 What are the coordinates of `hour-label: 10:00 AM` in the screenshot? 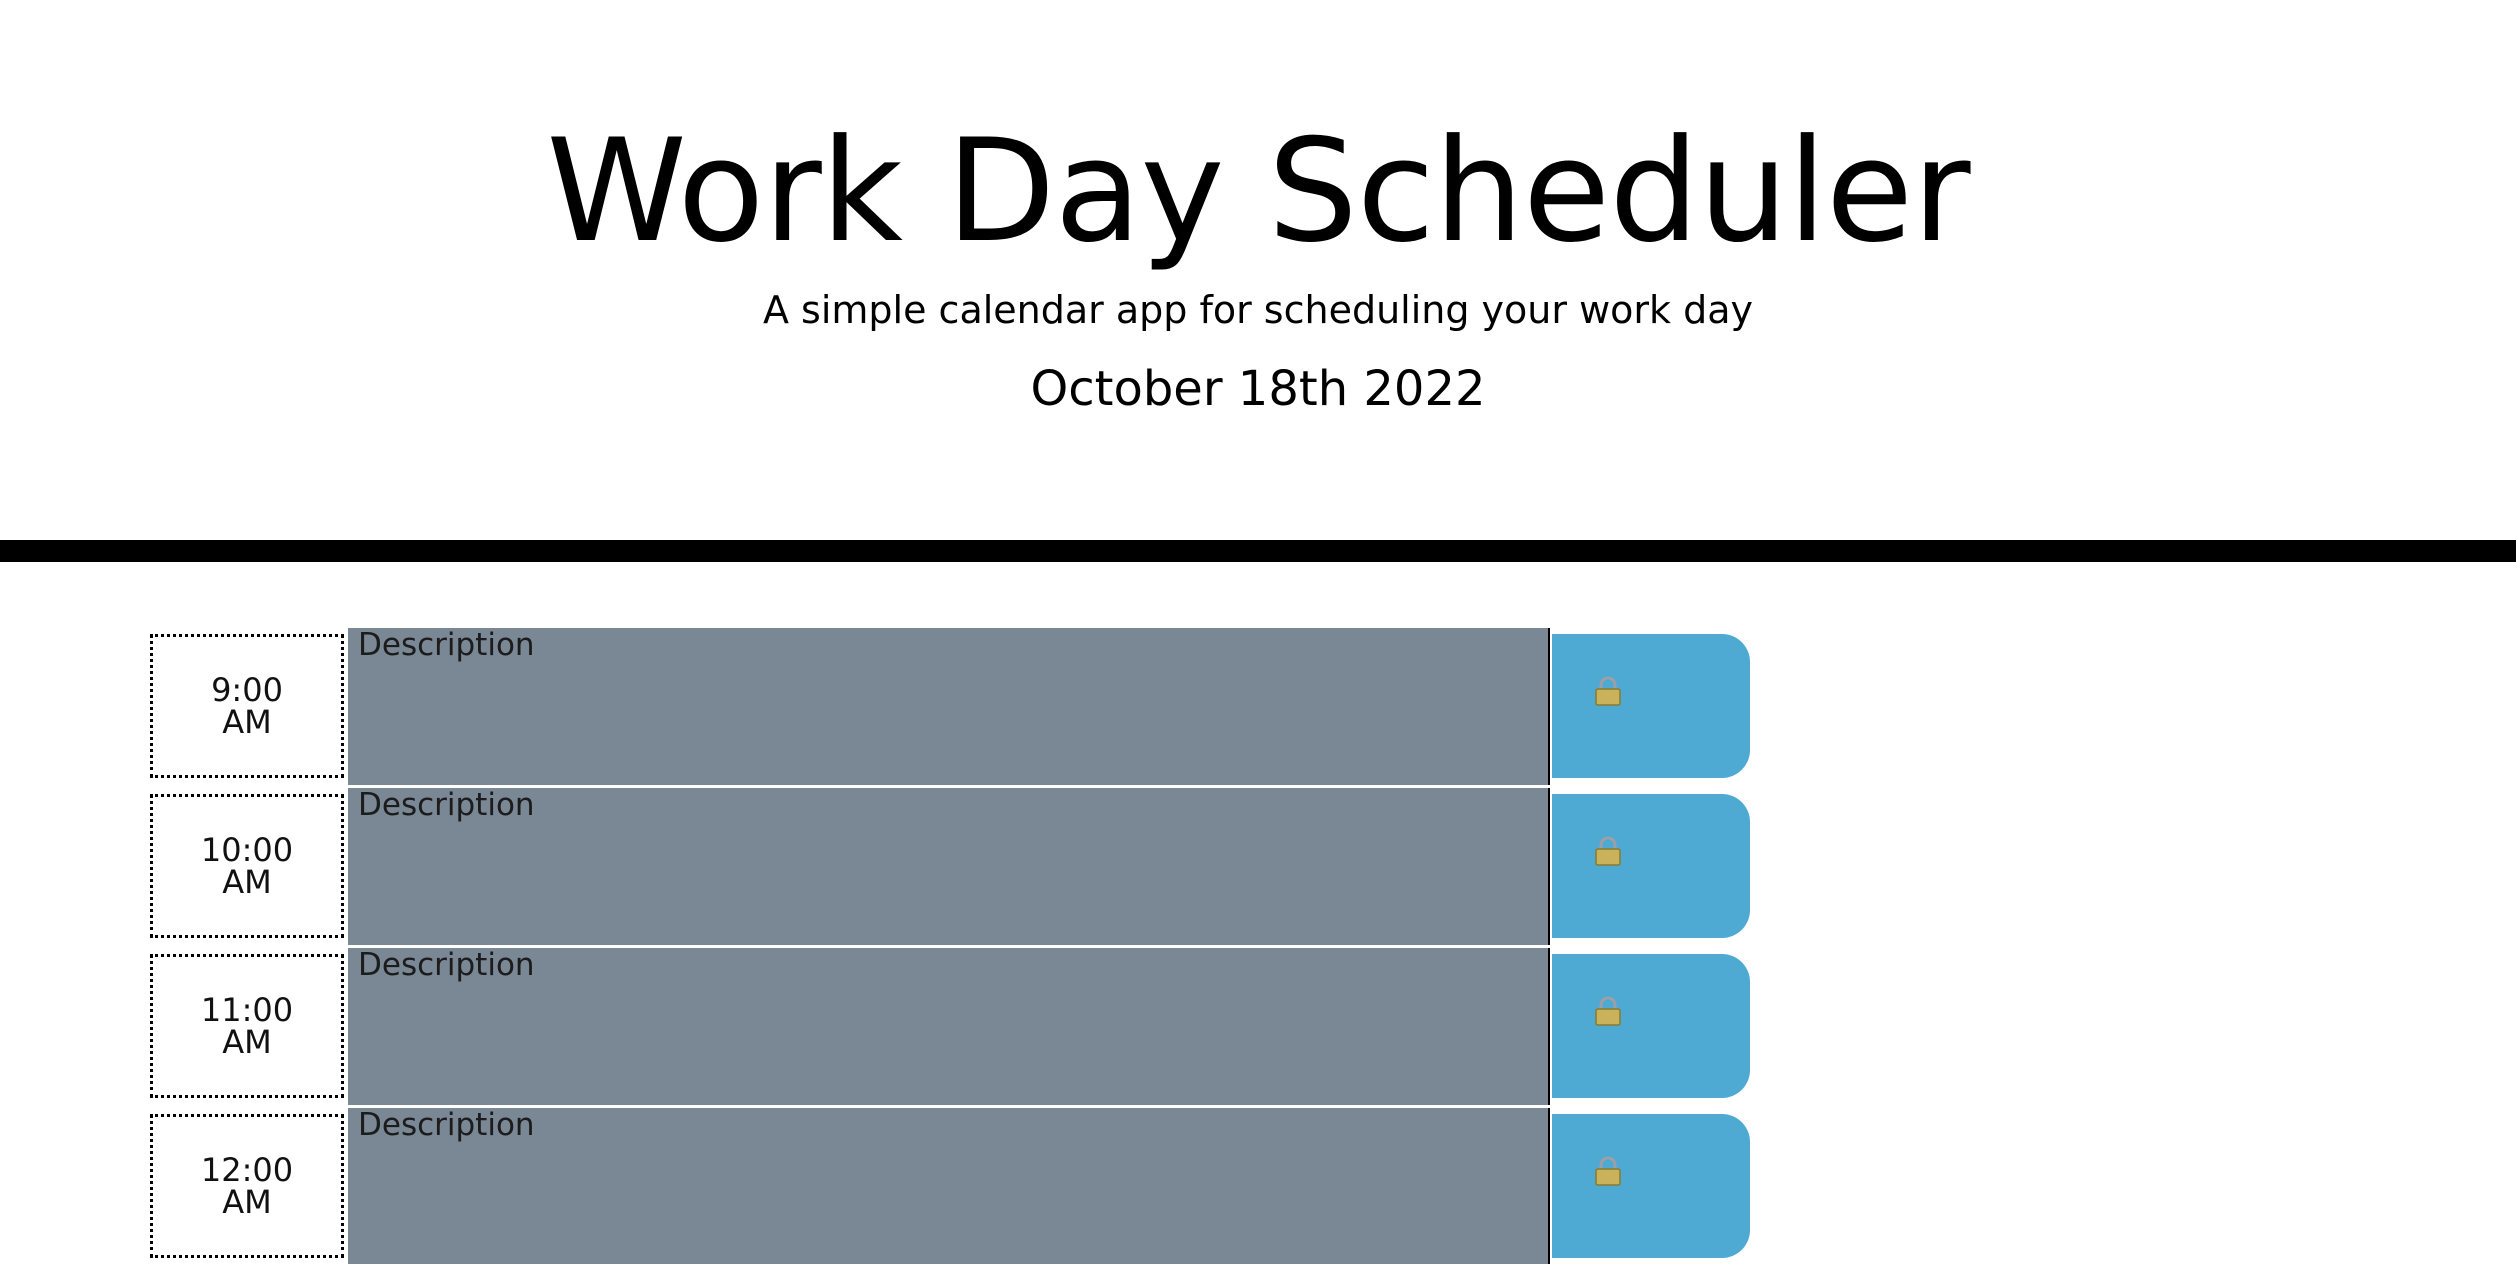 It's located at (247, 866).